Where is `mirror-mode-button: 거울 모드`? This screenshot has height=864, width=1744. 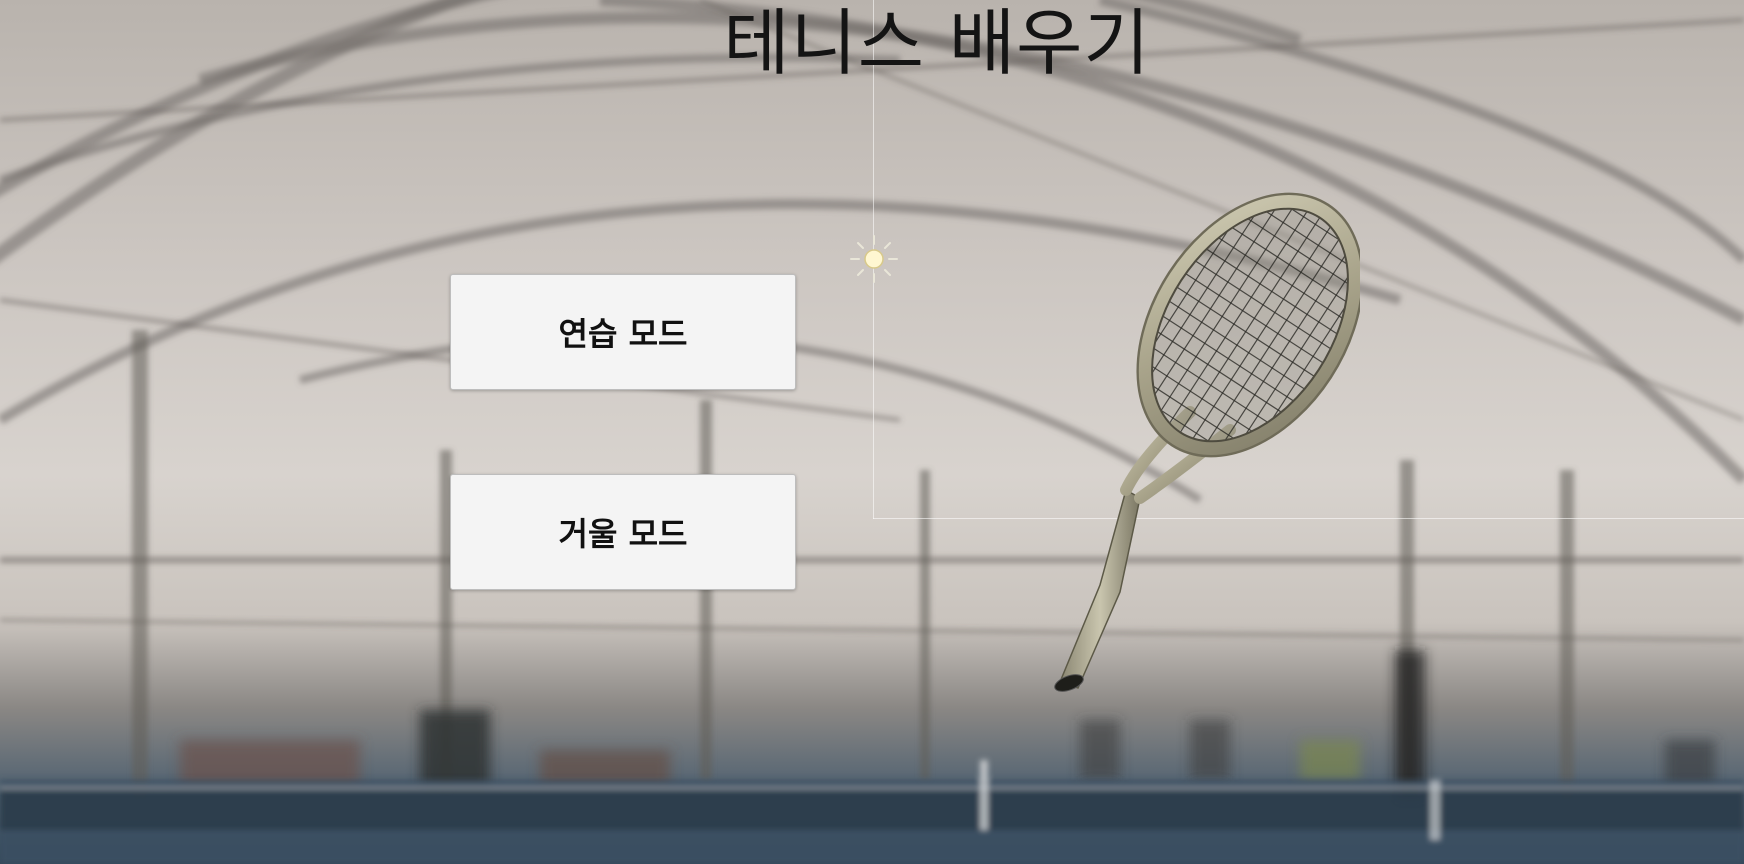 mirror-mode-button: 거울 모드 is located at coordinates (623, 532).